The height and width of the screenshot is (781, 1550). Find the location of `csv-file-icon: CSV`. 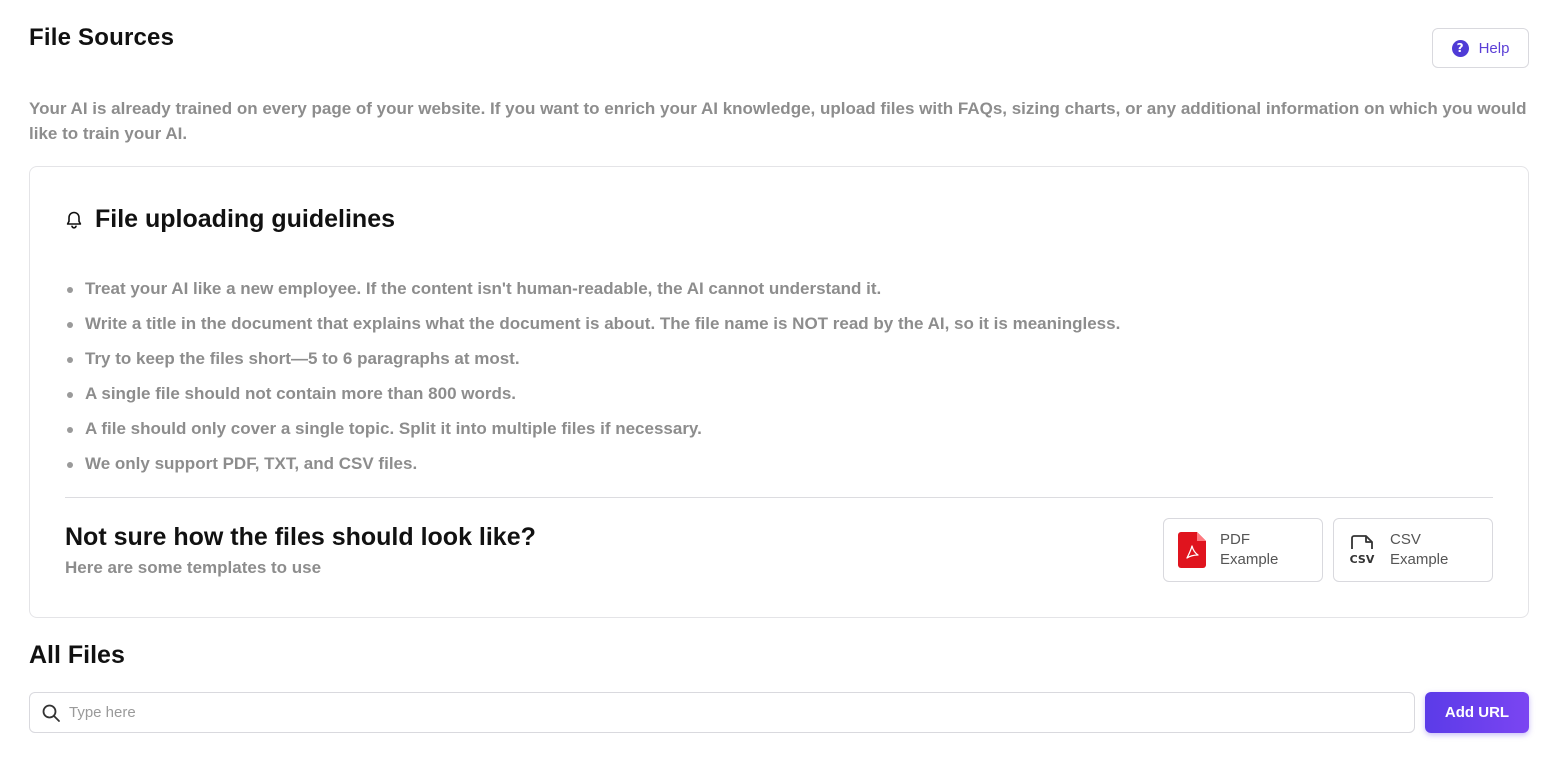

csv-file-icon: CSV is located at coordinates (1362, 550).